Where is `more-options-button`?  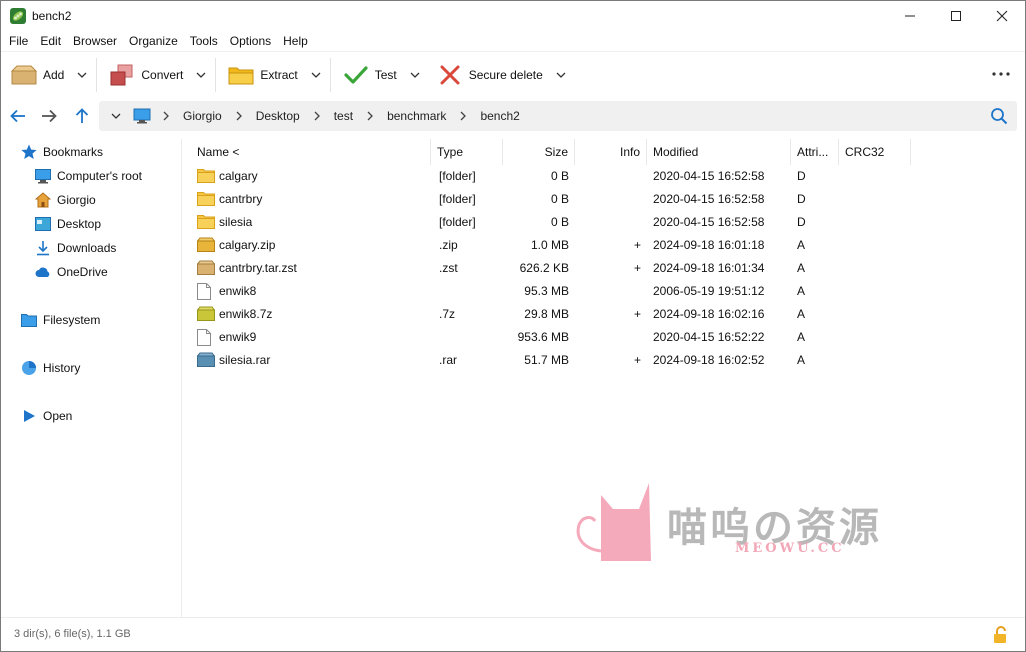
more-options-button is located at coordinates (1001, 74).